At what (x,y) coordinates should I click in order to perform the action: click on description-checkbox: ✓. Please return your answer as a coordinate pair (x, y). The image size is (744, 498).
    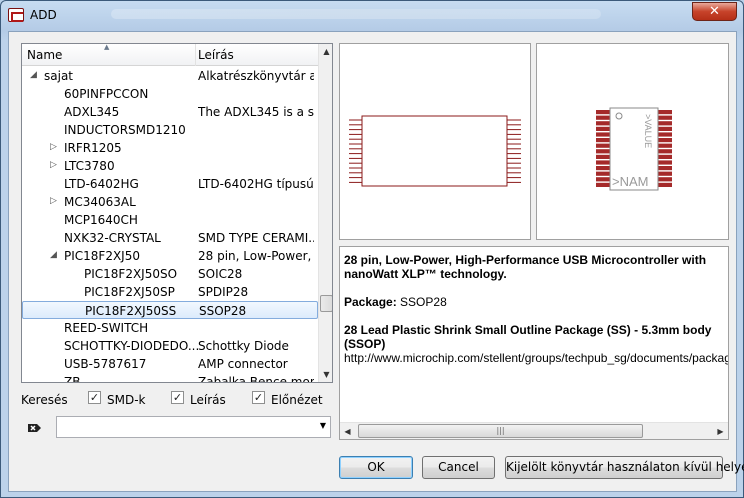
    Looking at the image, I should click on (177, 397).